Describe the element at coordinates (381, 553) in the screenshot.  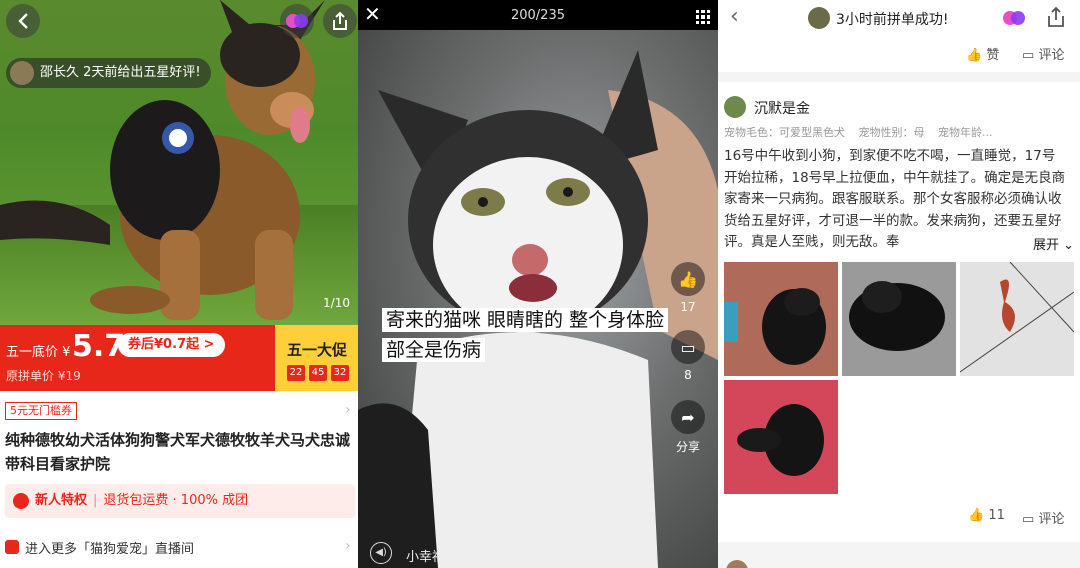
I see `sound-icon: ◀)` at that location.